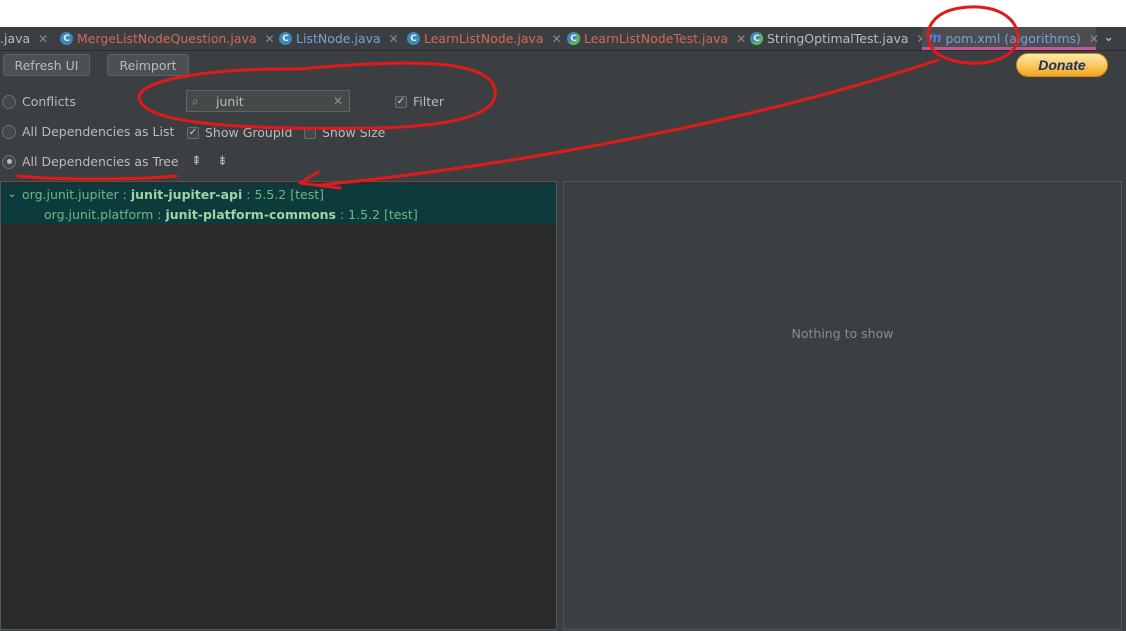 This screenshot has width=1126, height=631. What do you see at coordinates (46, 65) in the screenshot?
I see `refresh-ui-button: Refresh UI` at bounding box center [46, 65].